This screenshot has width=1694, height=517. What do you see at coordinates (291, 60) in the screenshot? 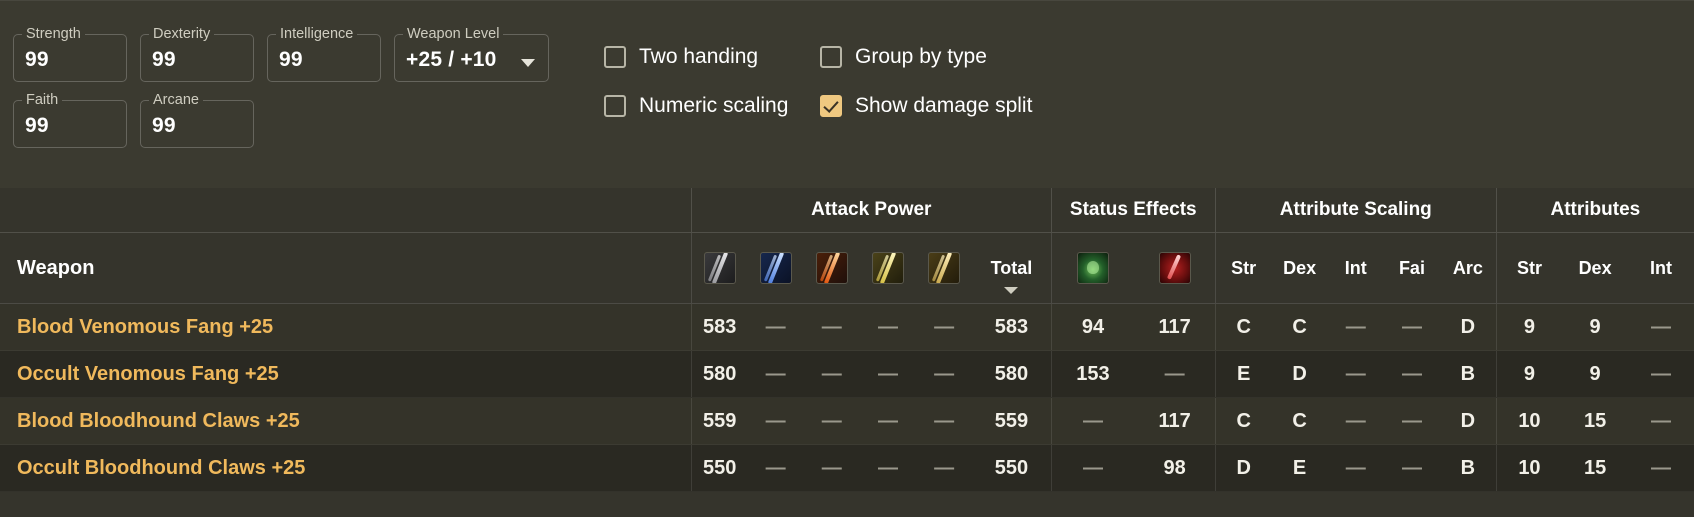
I see `intelligence-value: 99` at bounding box center [291, 60].